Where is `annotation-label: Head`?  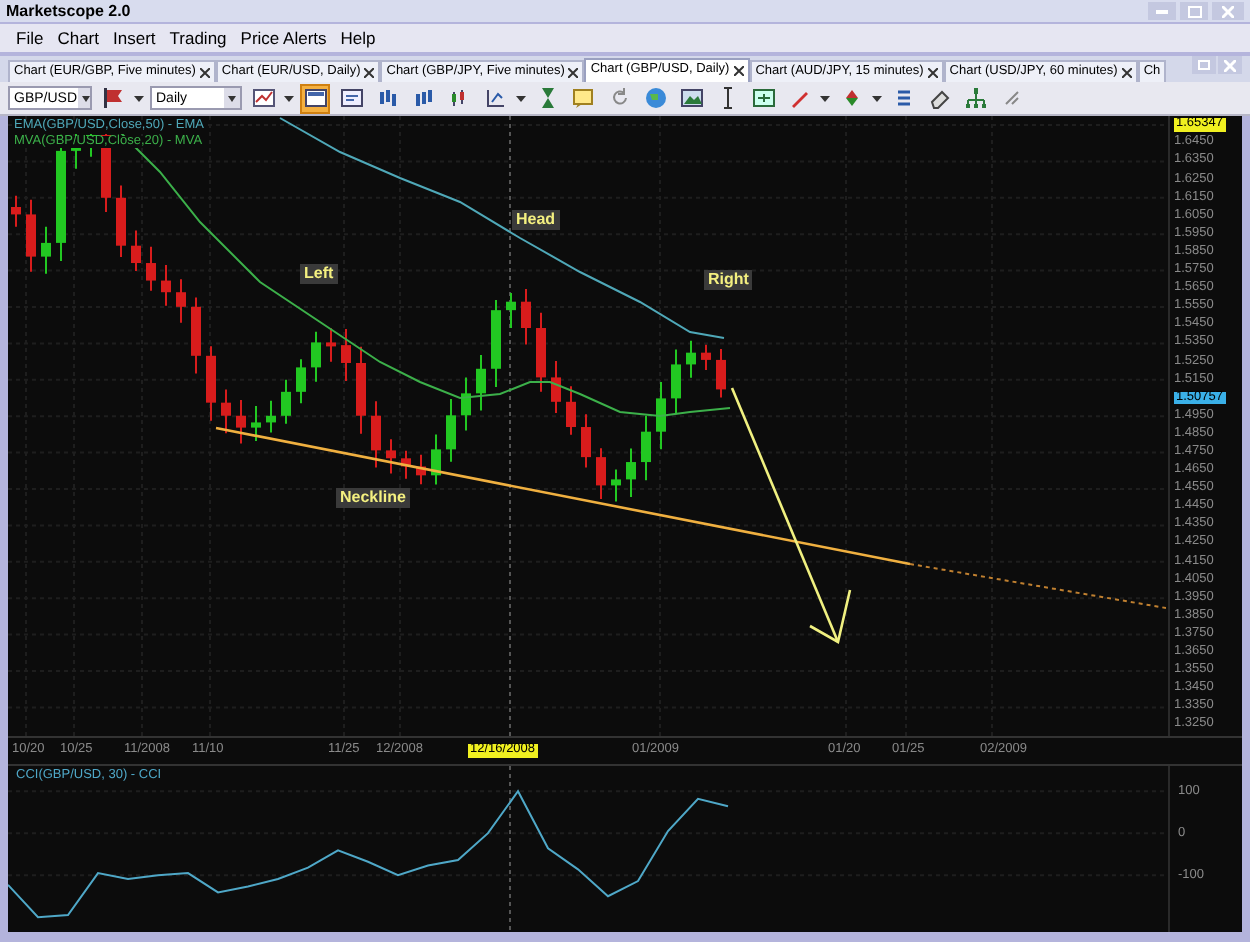
annotation-label: Head is located at coordinates (536, 220).